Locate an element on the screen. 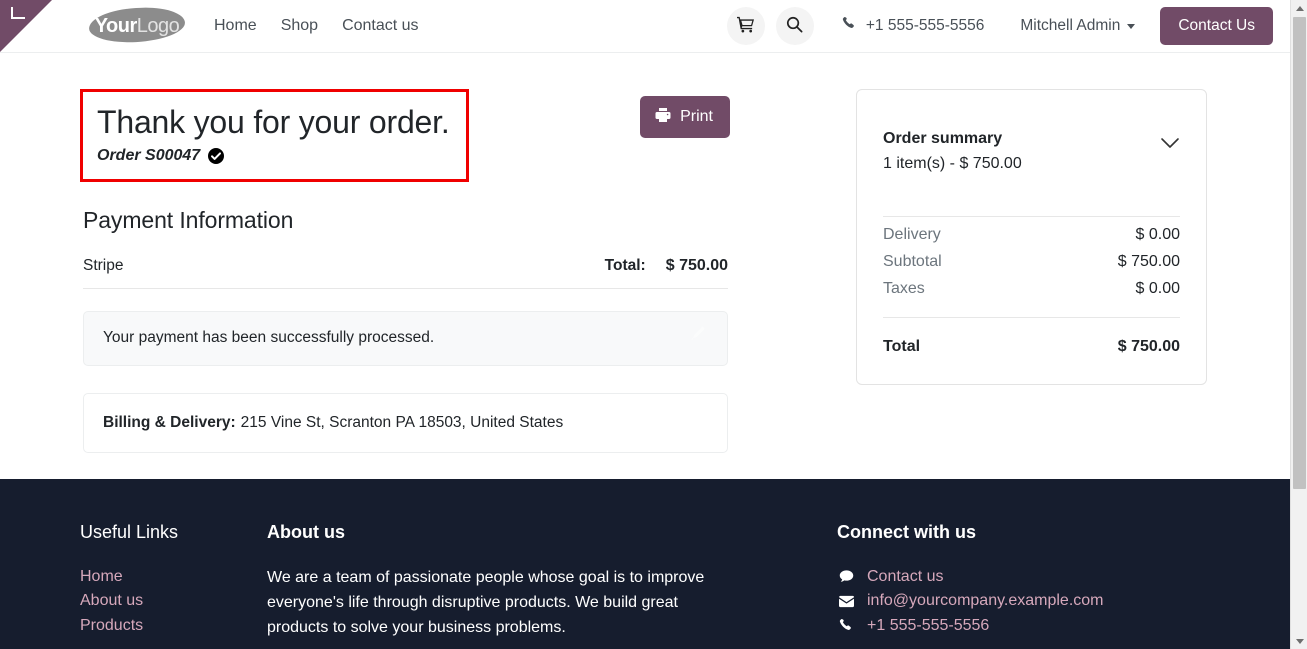 Image resolution: width=1307 pixels, height=649 pixels. shopping-cart-icon is located at coordinates (746, 26).